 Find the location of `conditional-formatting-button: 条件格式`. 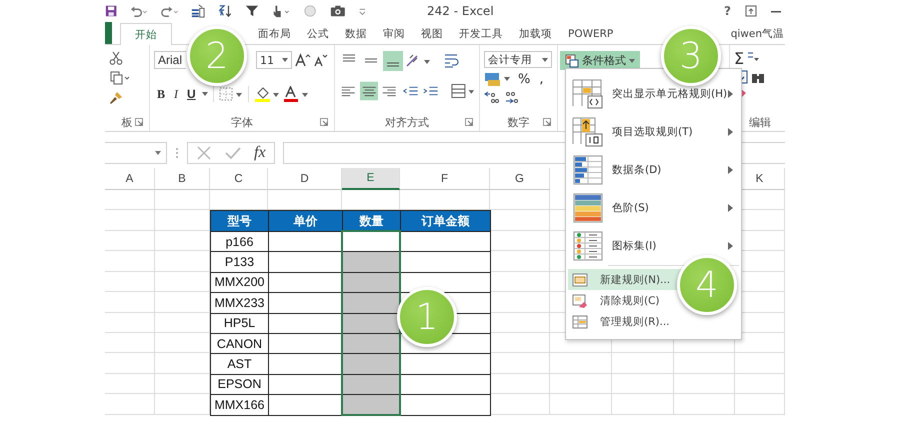

conditional-formatting-button: 条件格式 is located at coordinates (600, 60).